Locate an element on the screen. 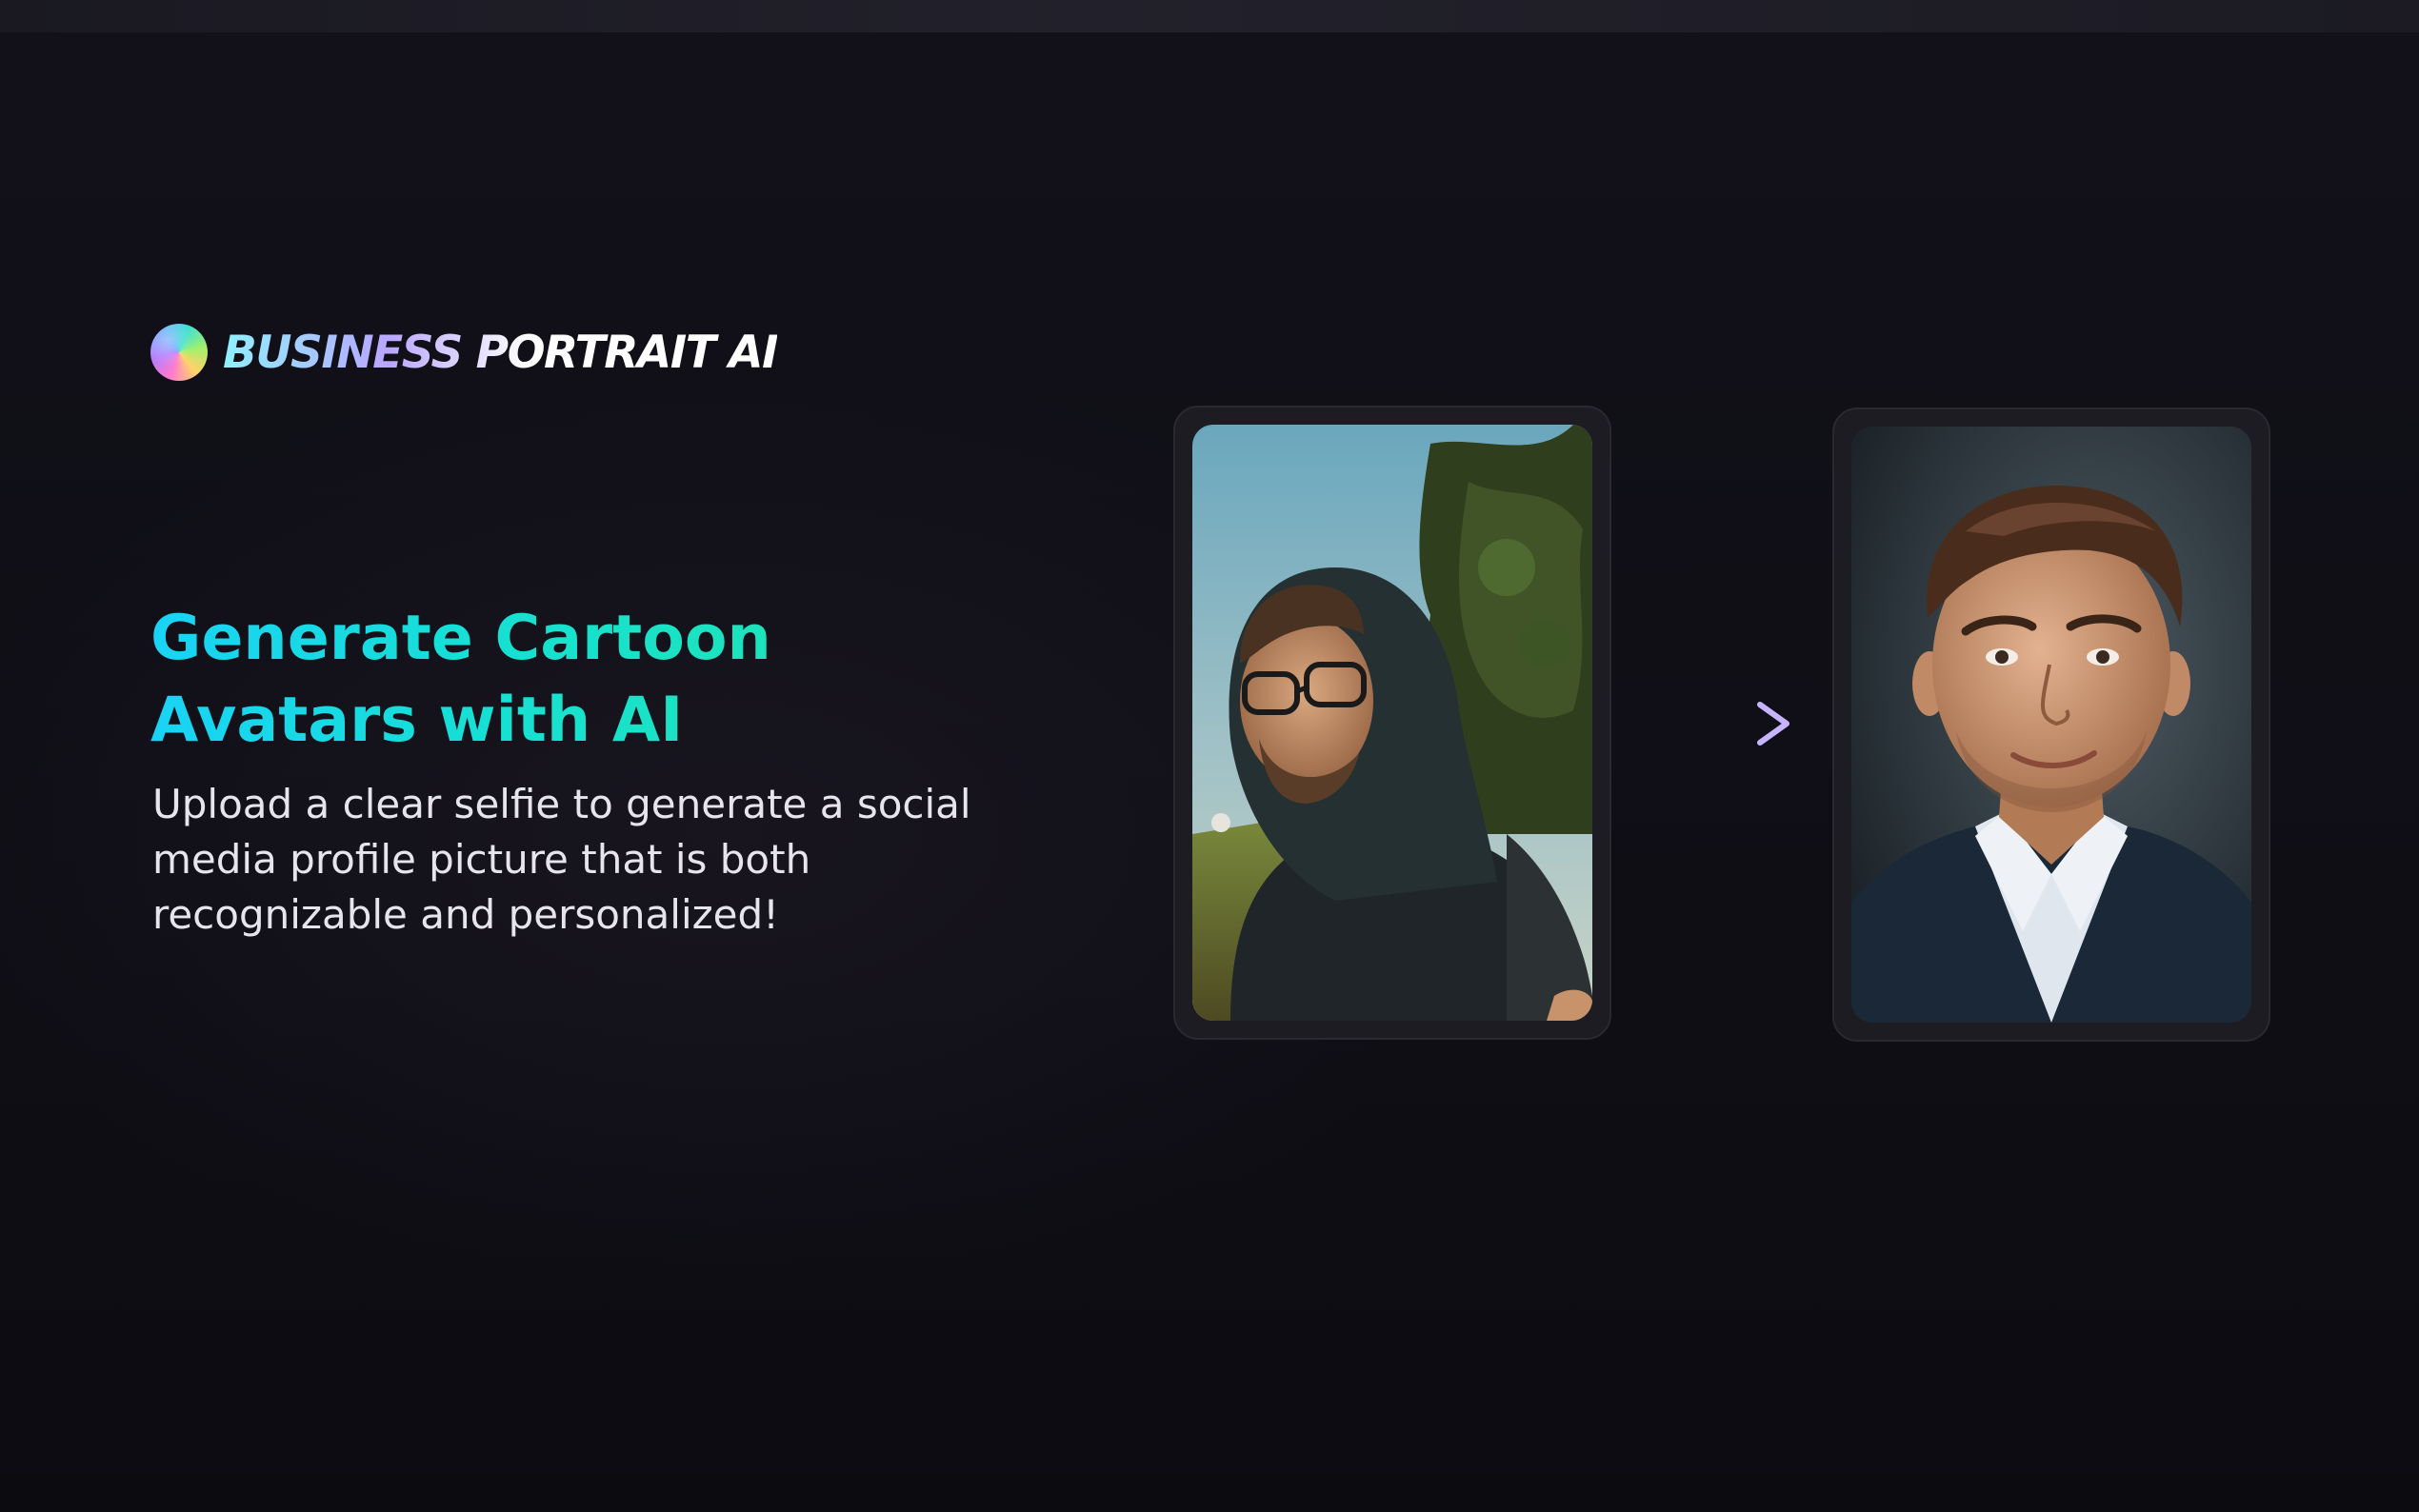  brand-name: BUSINESS PORTRAIT AI is located at coordinates (501, 352).